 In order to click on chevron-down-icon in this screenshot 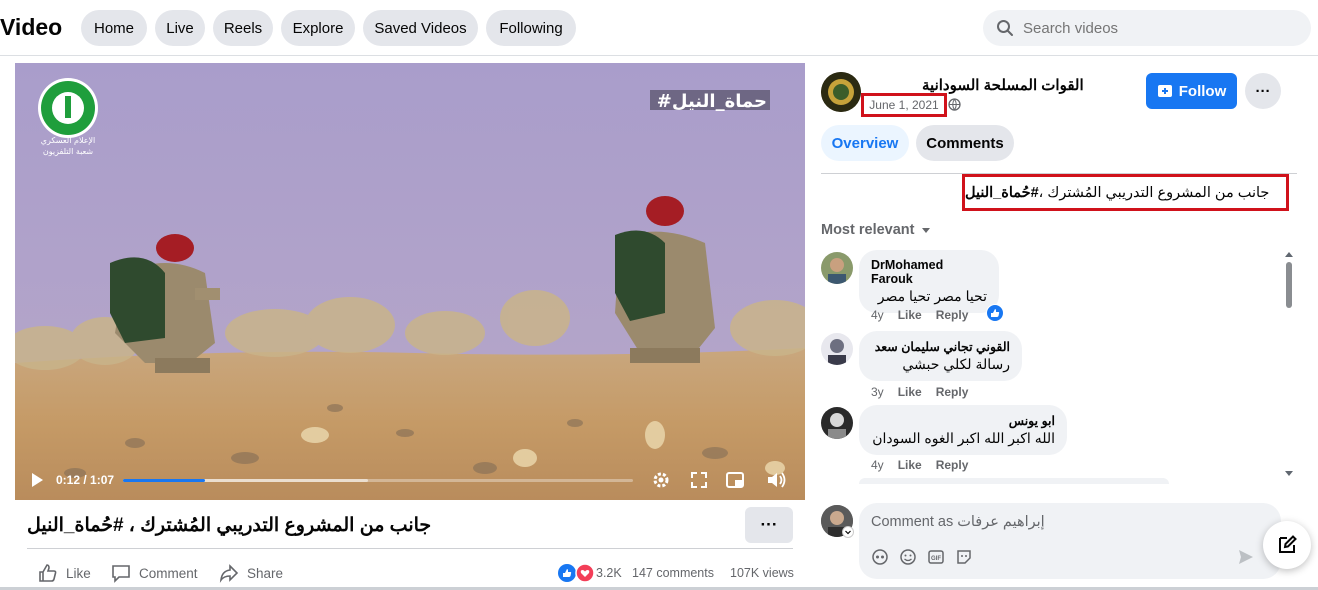, I will do `click(848, 532)`.